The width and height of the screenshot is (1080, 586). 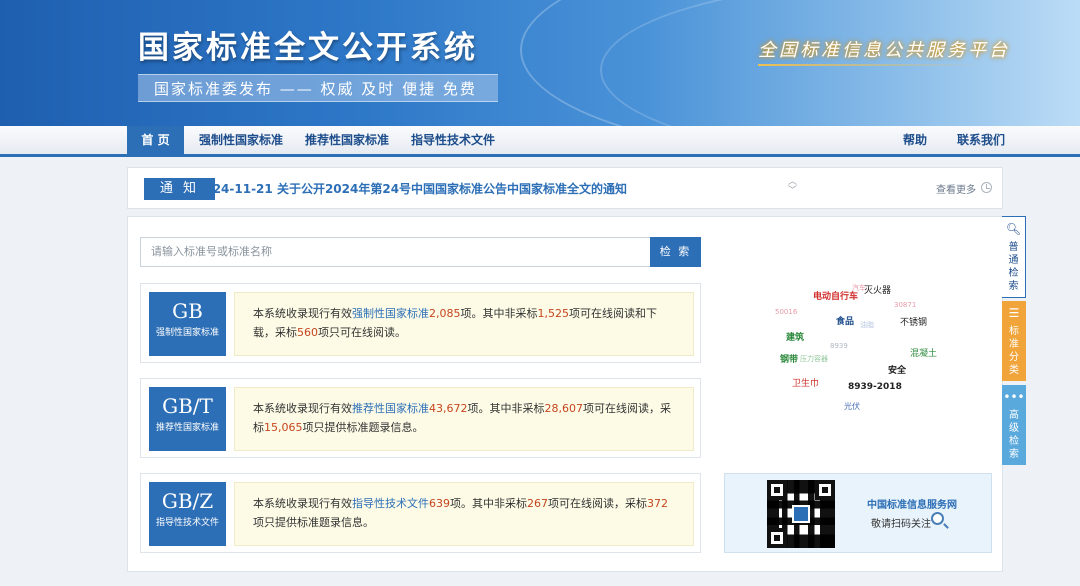 What do you see at coordinates (905, 305) in the screenshot?
I see `tag-cloud-item: 30871` at bounding box center [905, 305].